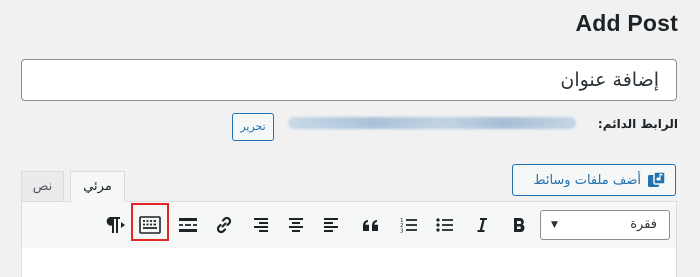  I want to click on page-title: Add Post, so click(626, 23).